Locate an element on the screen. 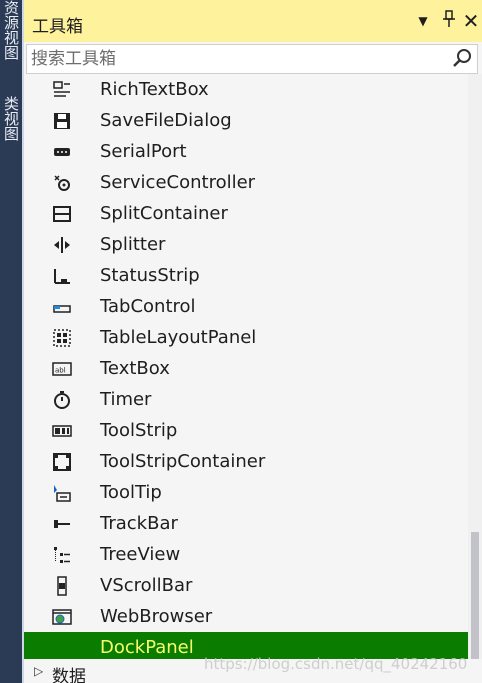 The height and width of the screenshot is (683, 482). pin-icon is located at coordinates (449, 21).